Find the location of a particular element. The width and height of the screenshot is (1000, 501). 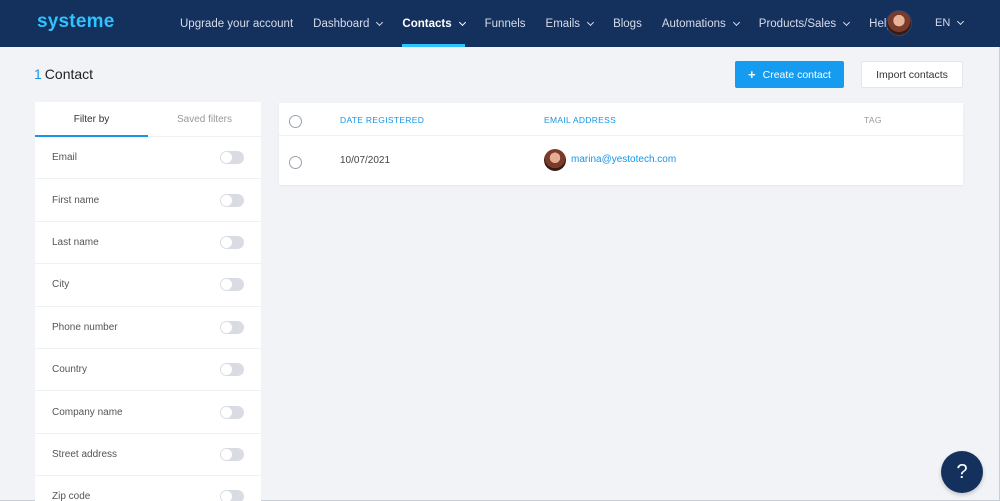

filter-row-street-address: Street address is located at coordinates (148, 455).